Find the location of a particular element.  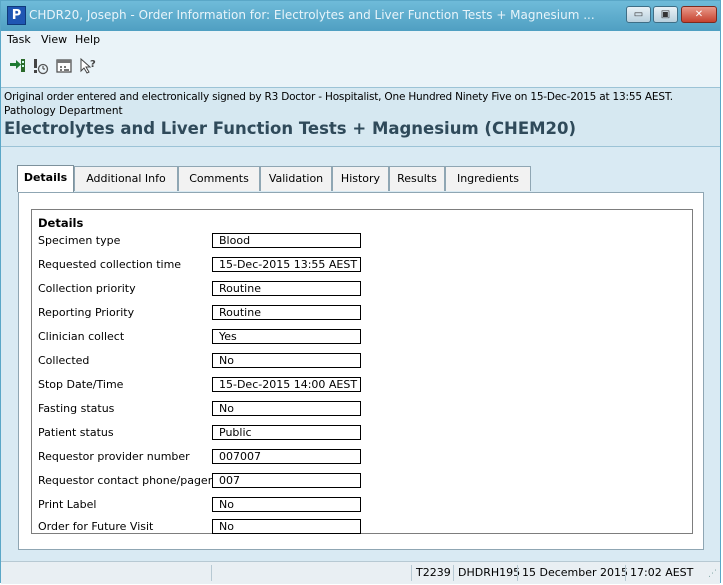

tab-additional-info: Additional Info is located at coordinates (126, 178).